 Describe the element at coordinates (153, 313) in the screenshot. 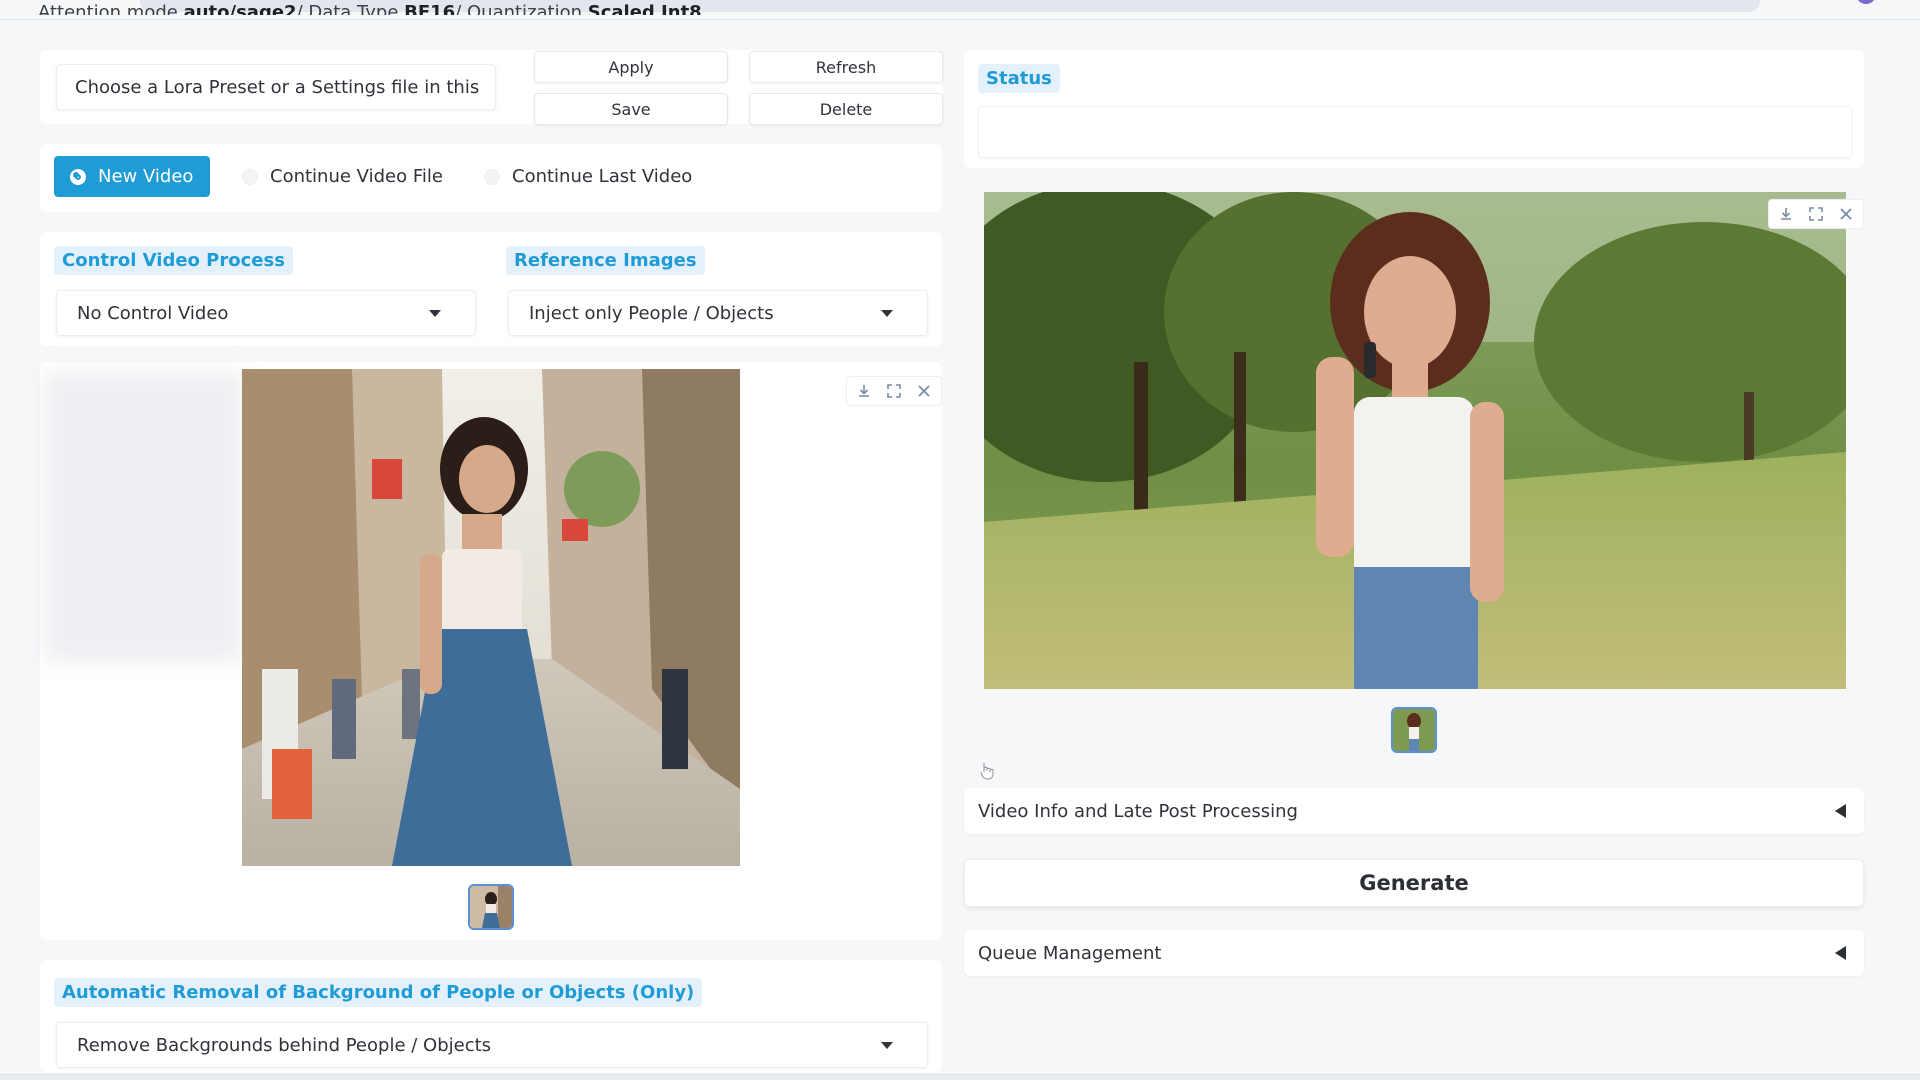

I see `control-video-value: No Control Video` at that location.